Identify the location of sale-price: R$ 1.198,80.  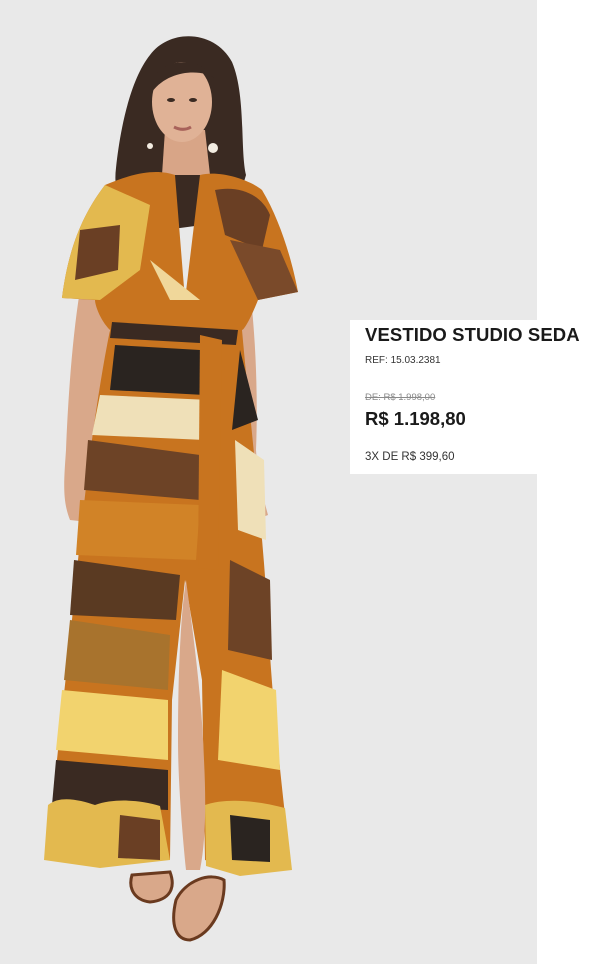
(415, 418).